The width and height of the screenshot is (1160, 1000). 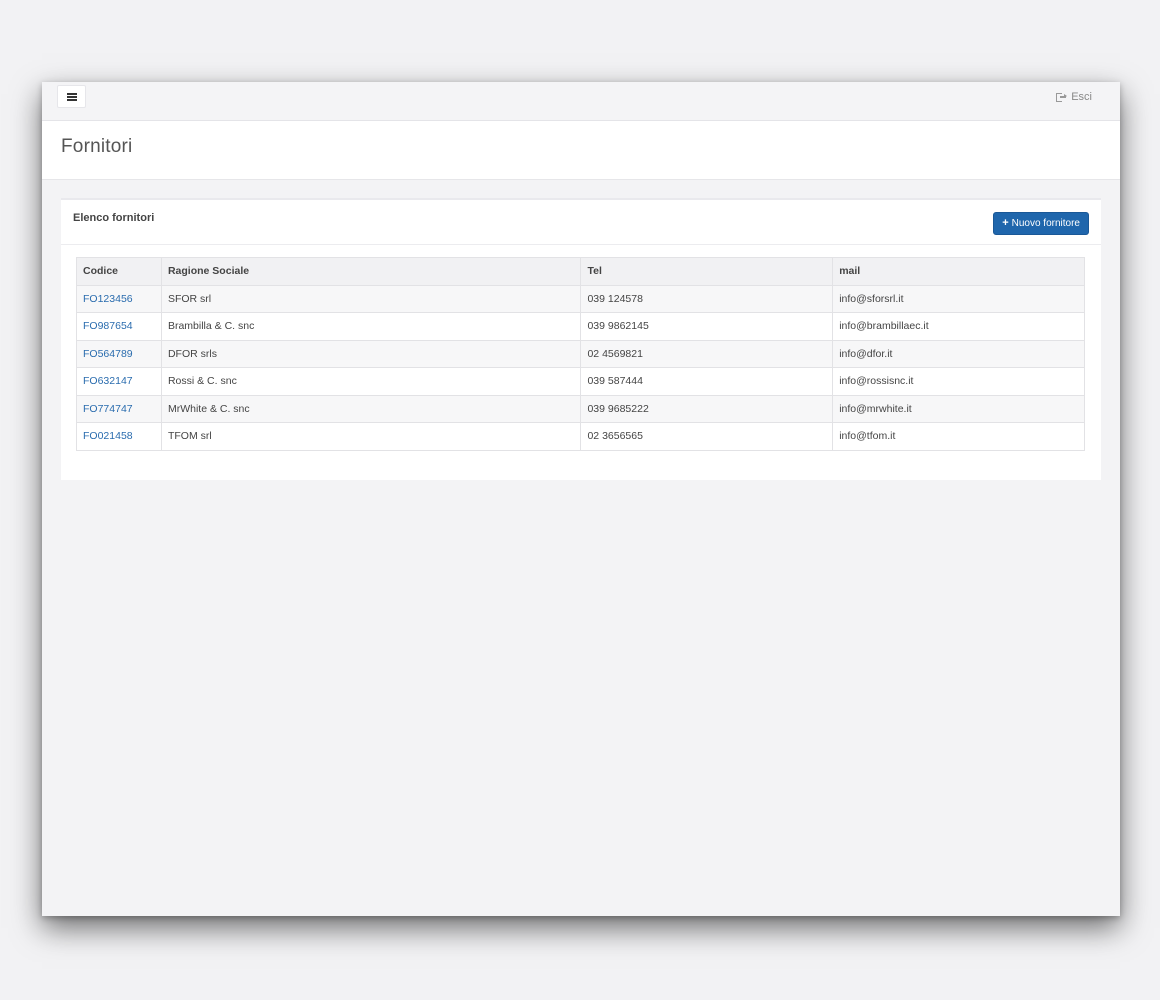 I want to click on cell-tel: 02 4569821, so click(x=707, y=353).